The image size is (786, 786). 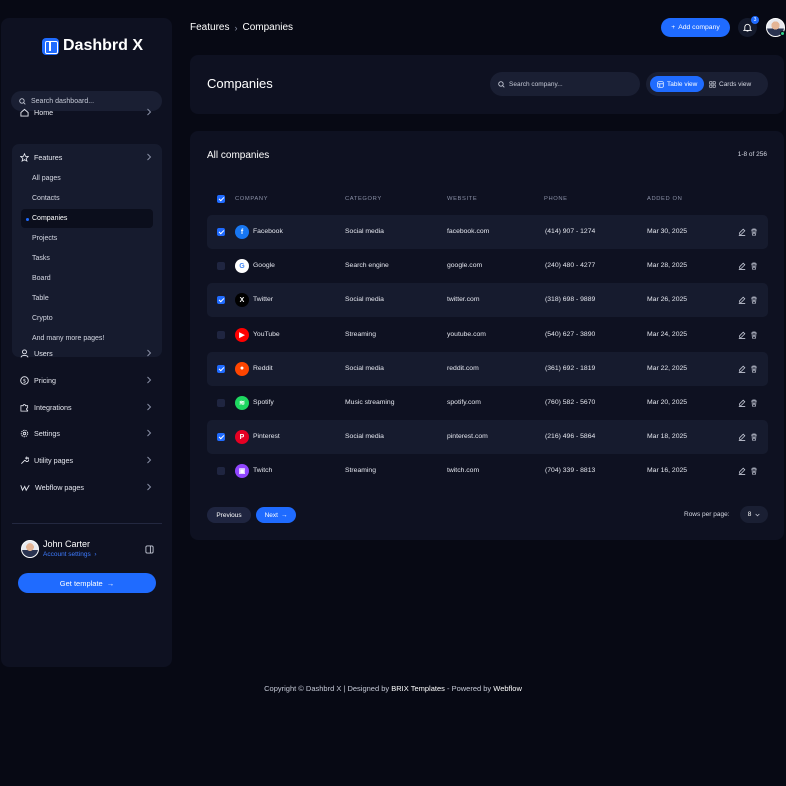 I want to click on cards-view-button: Cards view, so click(x=730, y=84).